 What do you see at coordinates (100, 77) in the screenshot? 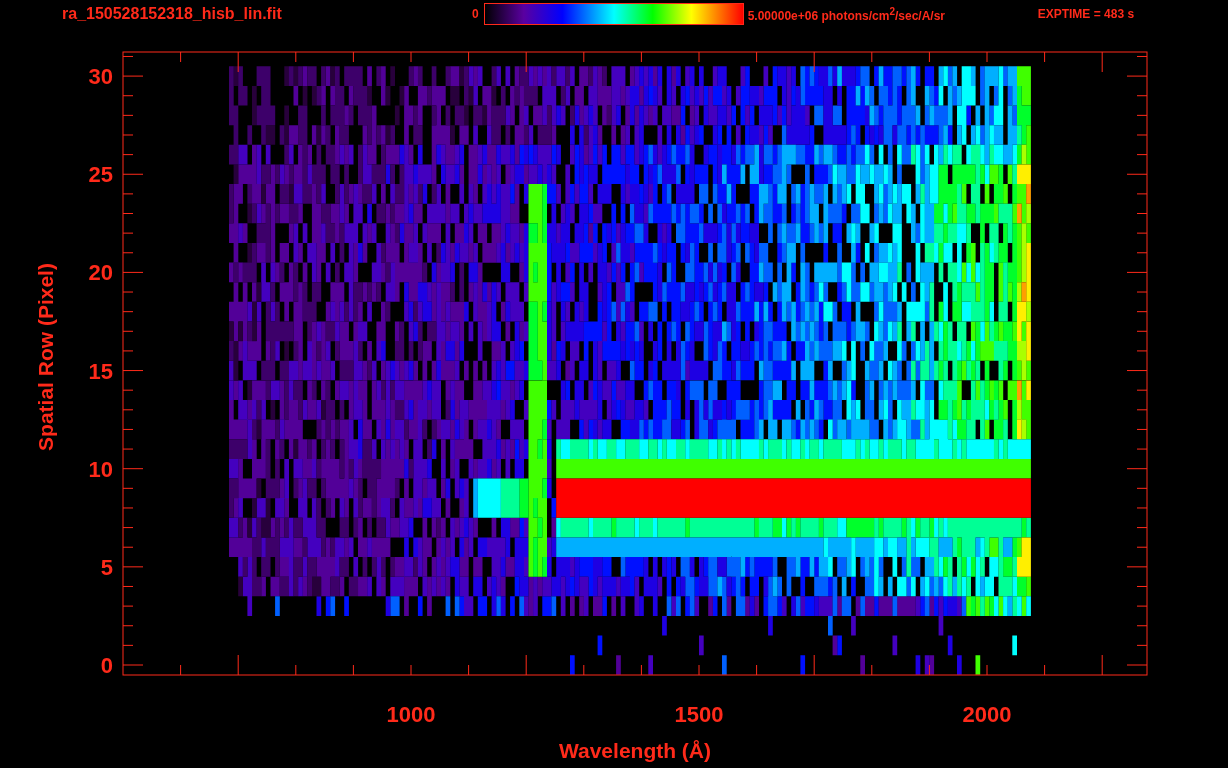
I see `y-tick-label: 30` at bounding box center [100, 77].